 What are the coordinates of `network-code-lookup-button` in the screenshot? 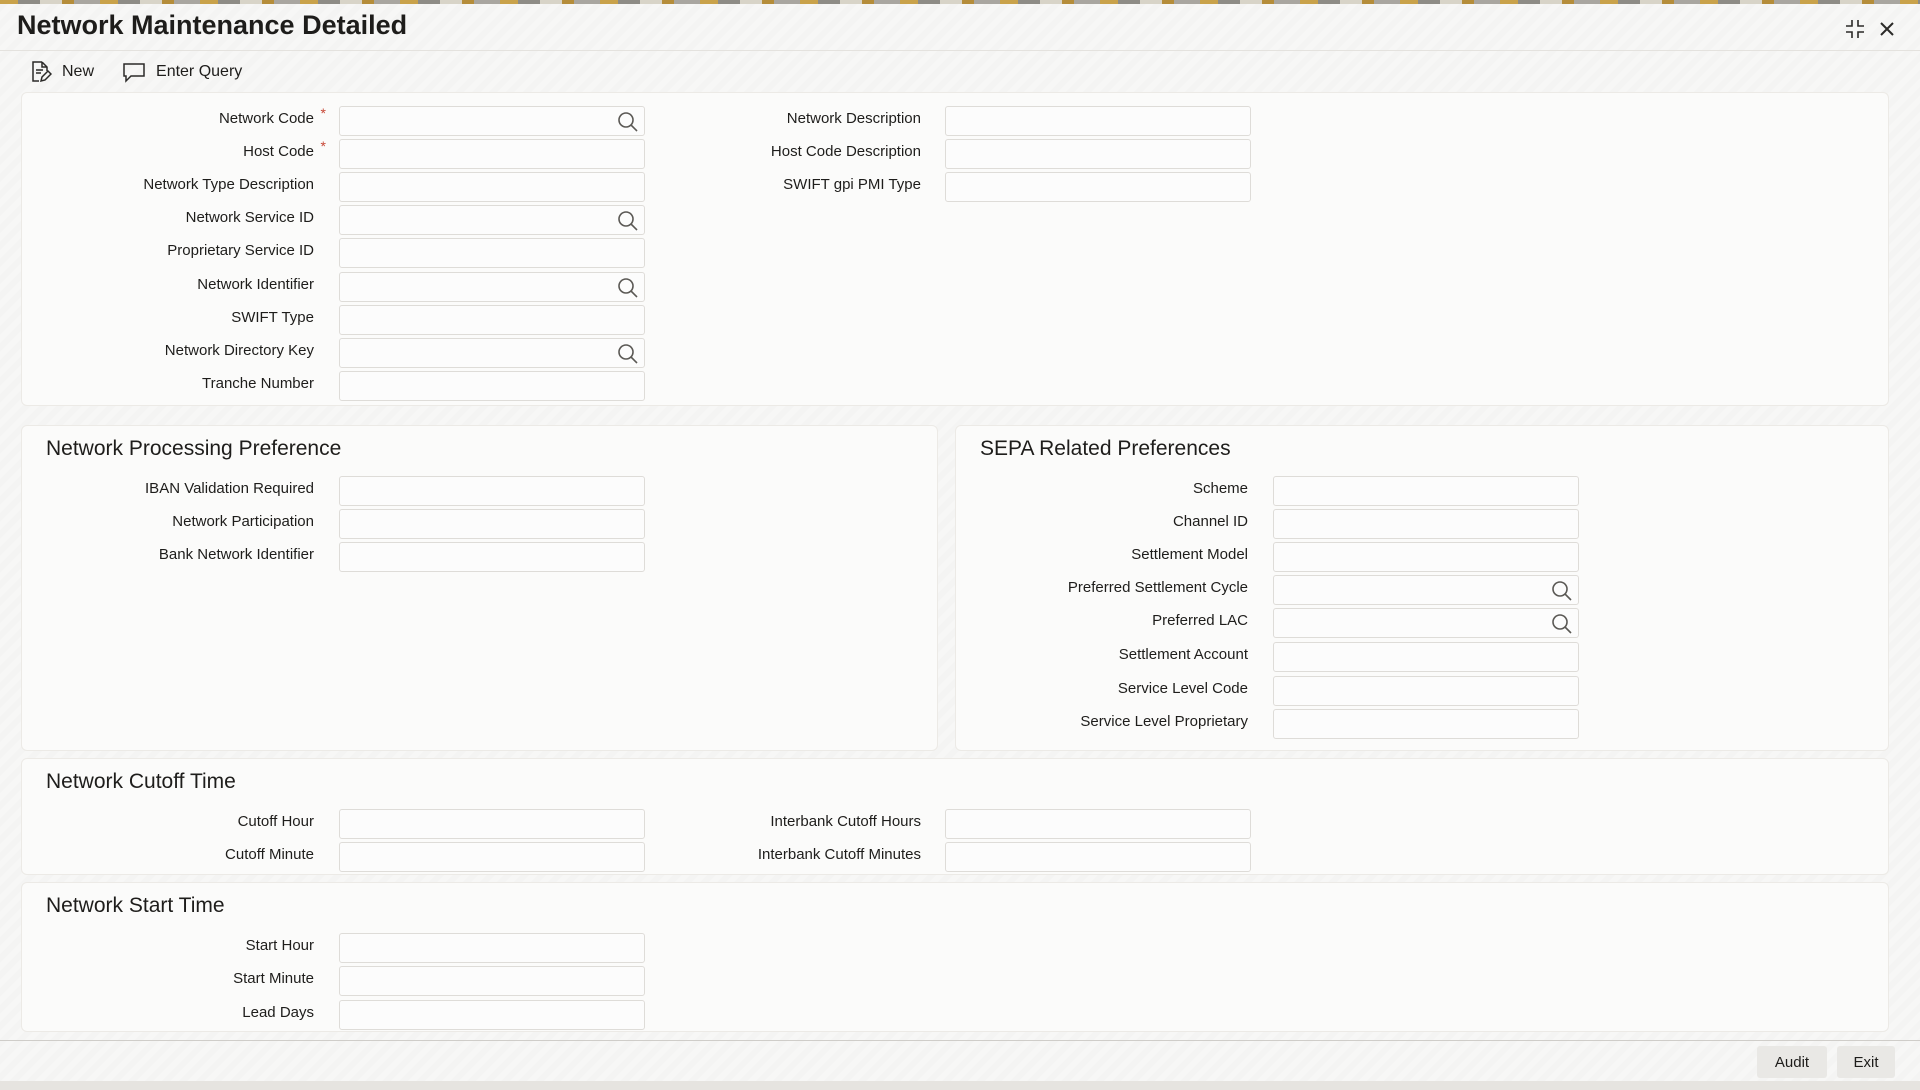 It's located at (628, 122).